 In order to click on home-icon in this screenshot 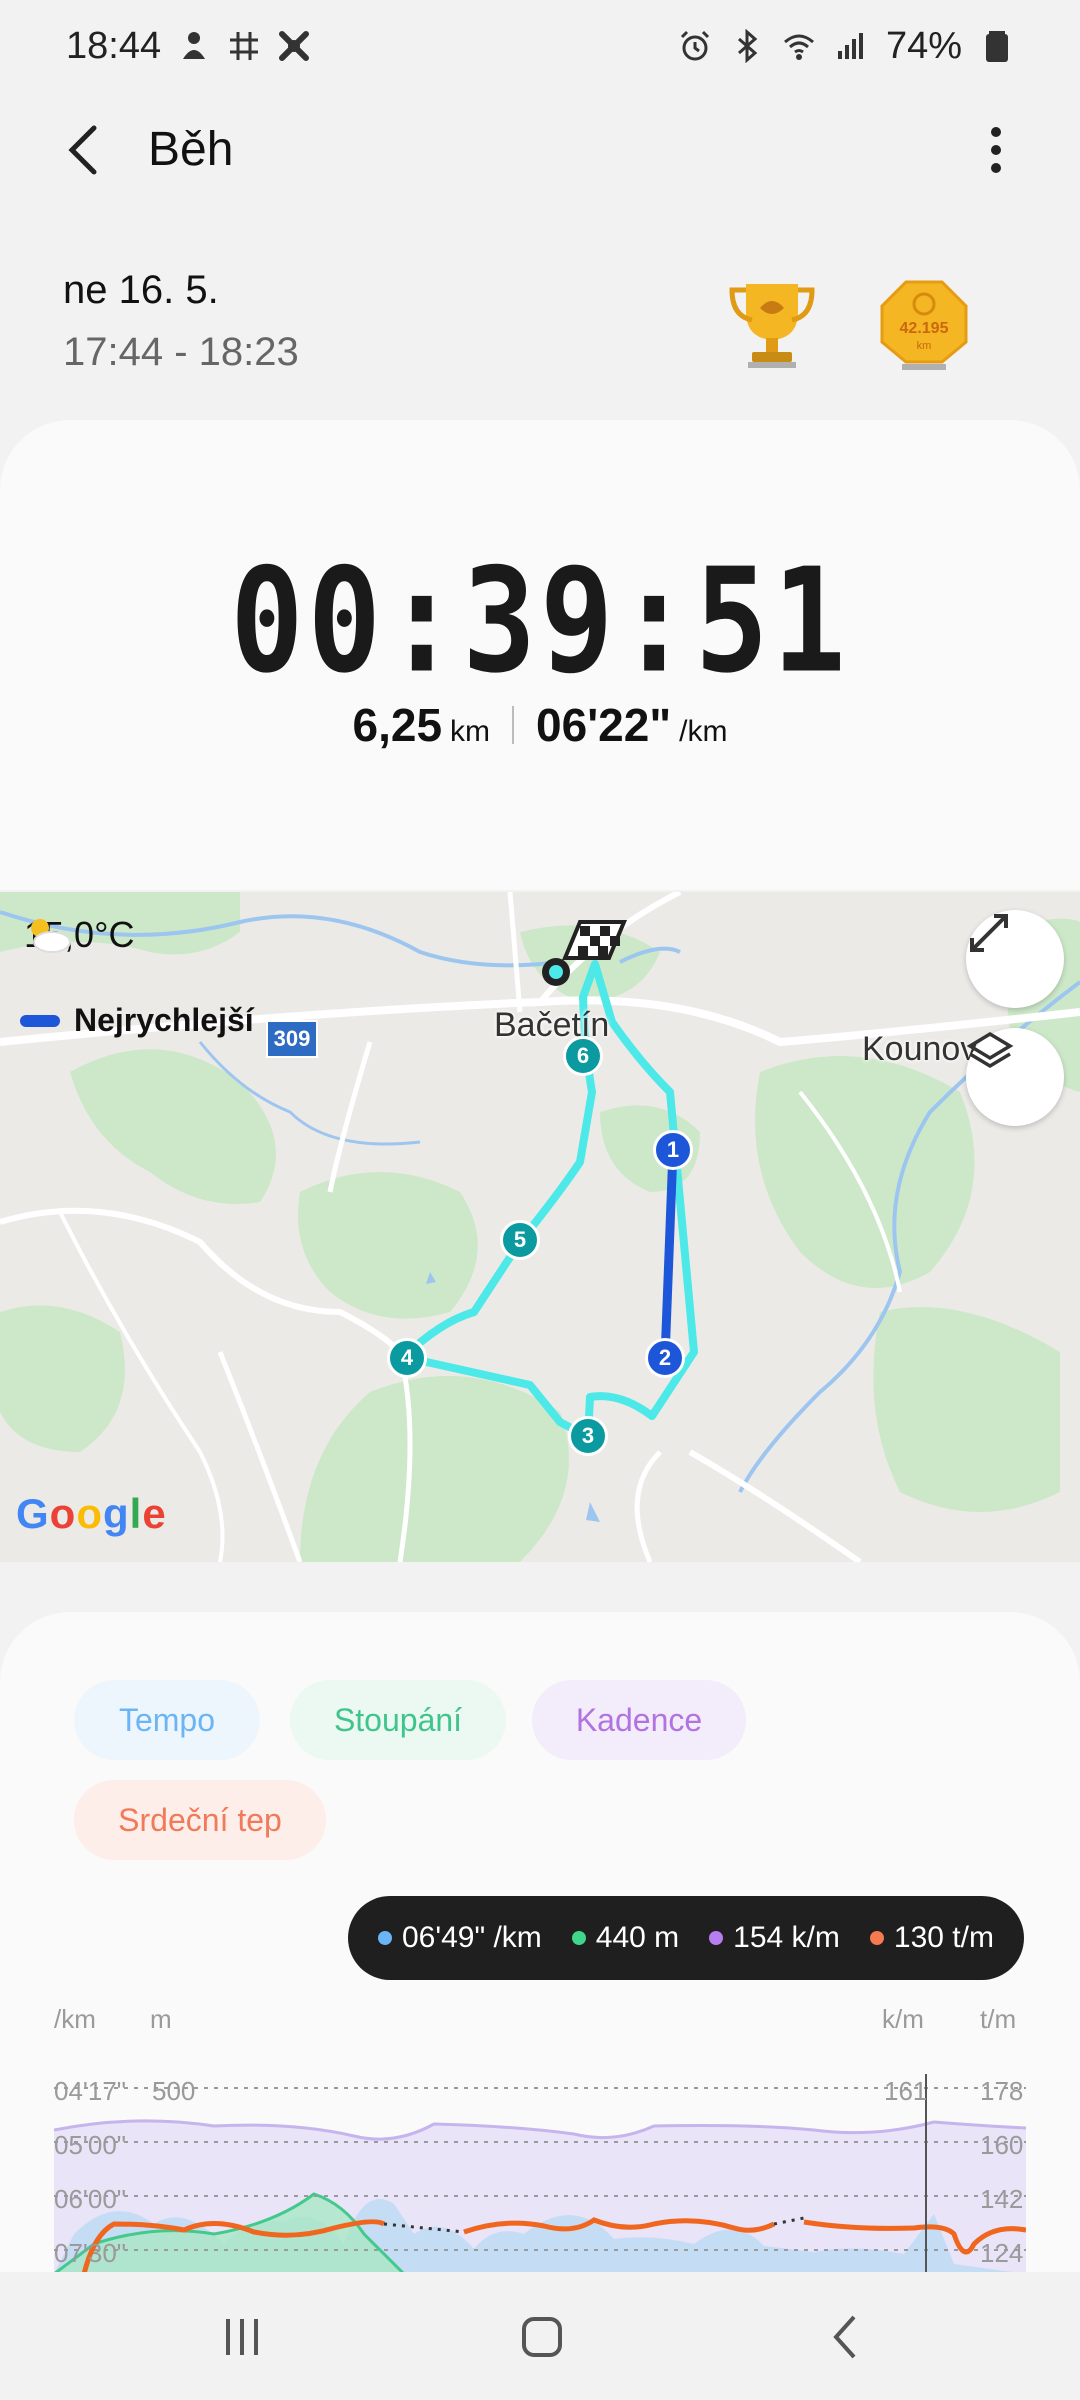, I will do `click(542, 2337)`.